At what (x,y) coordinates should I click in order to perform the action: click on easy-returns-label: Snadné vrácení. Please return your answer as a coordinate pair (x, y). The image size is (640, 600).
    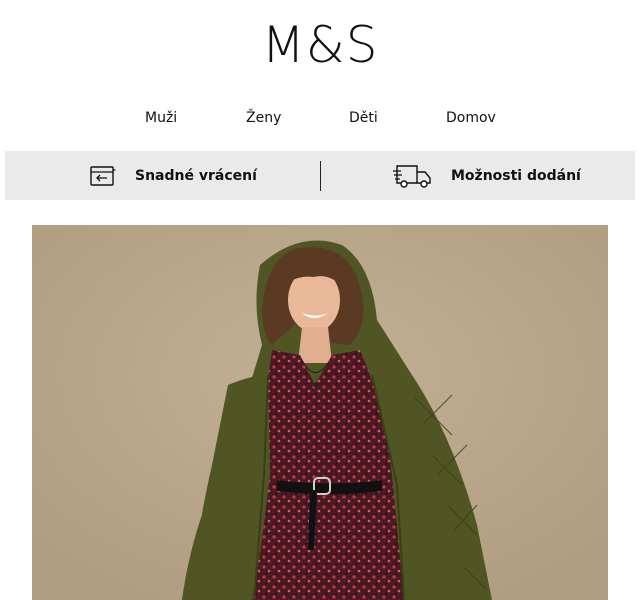
    Looking at the image, I should click on (196, 175).